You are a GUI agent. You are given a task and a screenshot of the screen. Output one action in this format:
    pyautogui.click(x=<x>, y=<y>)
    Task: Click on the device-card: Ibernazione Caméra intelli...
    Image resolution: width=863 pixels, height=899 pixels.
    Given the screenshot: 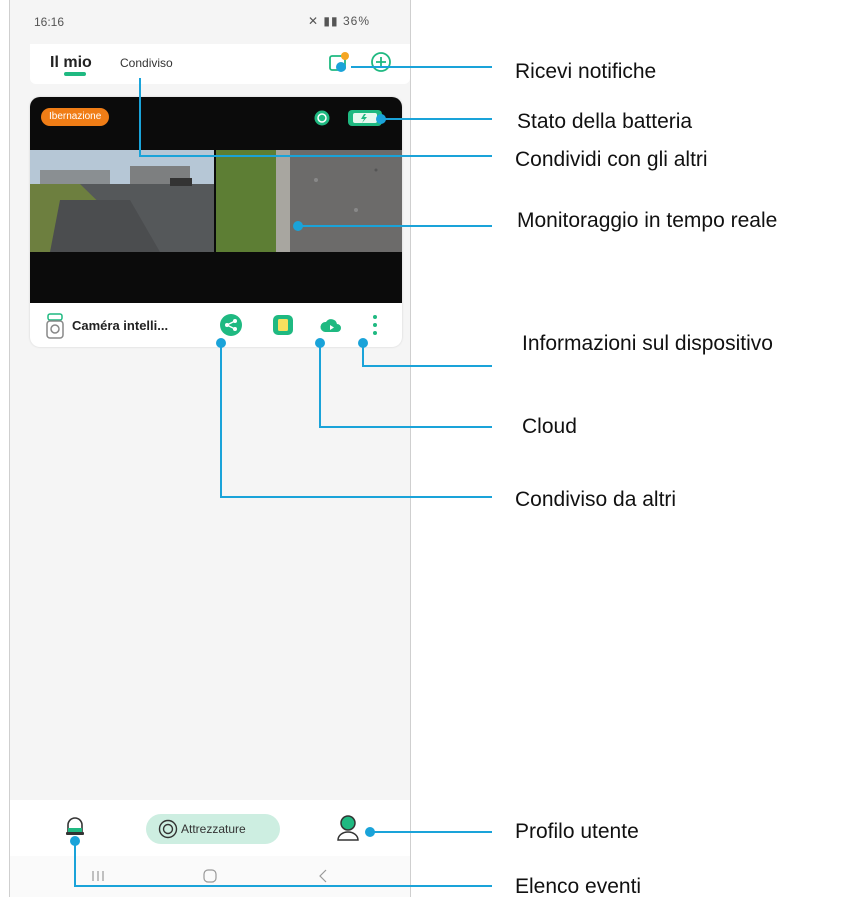 What is the action you would take?
    pyautogui.click(x=216, y=222)
    